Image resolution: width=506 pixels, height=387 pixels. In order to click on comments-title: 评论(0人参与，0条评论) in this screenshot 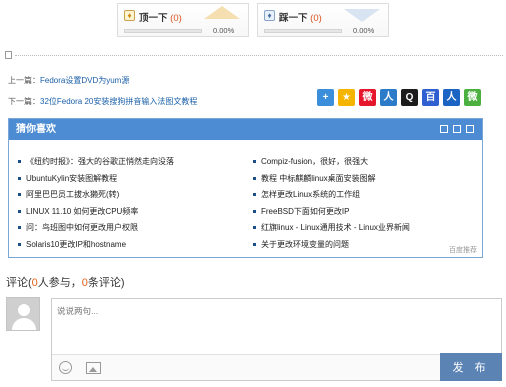, I will do `click(65, 282)`.